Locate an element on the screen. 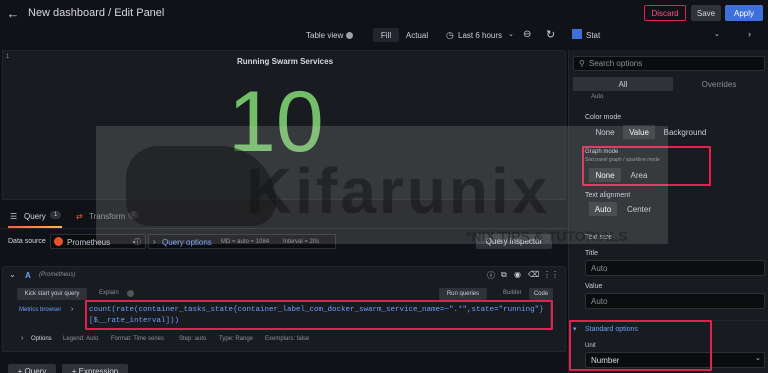  title-size-input: Auto is located at coordinates (675, 268).